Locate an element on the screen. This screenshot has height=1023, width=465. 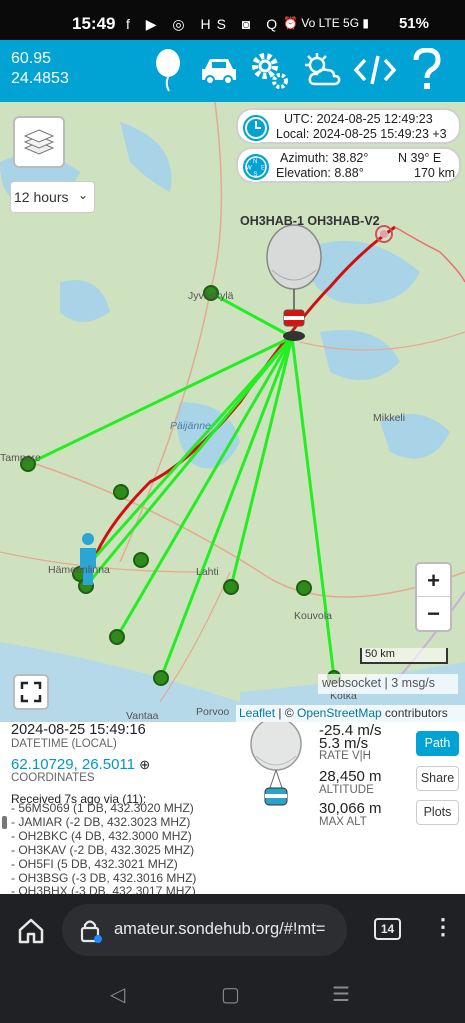
websocket-status: websocket | 3 msg/s is located at coordinates (388, 684).